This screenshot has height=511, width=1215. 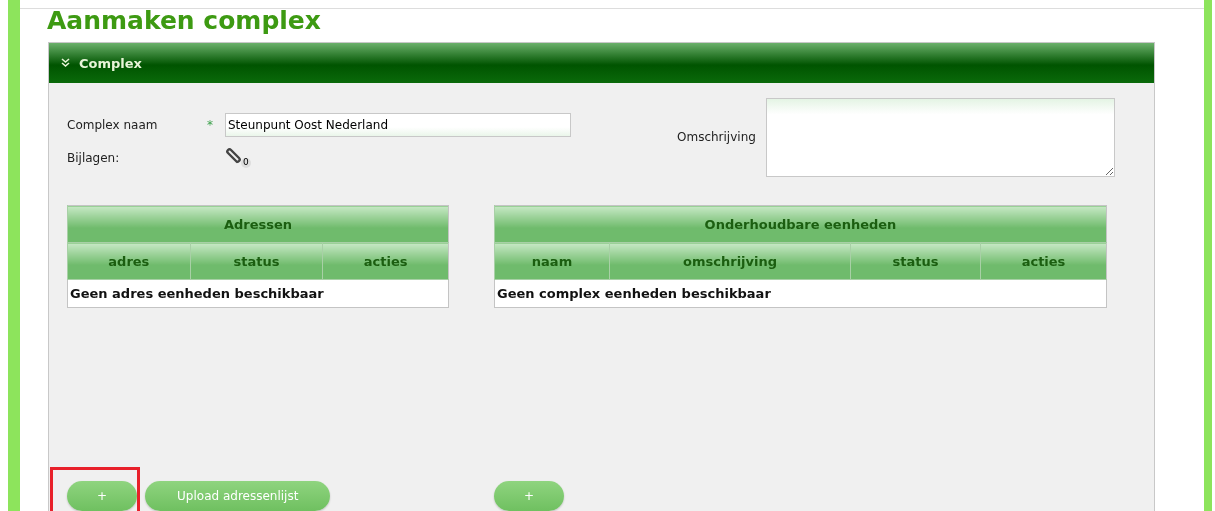 What do you see at coordinates (246, 162) in the screenshot?
I see `attachment-count: 0` at bounding box center [246, 162].